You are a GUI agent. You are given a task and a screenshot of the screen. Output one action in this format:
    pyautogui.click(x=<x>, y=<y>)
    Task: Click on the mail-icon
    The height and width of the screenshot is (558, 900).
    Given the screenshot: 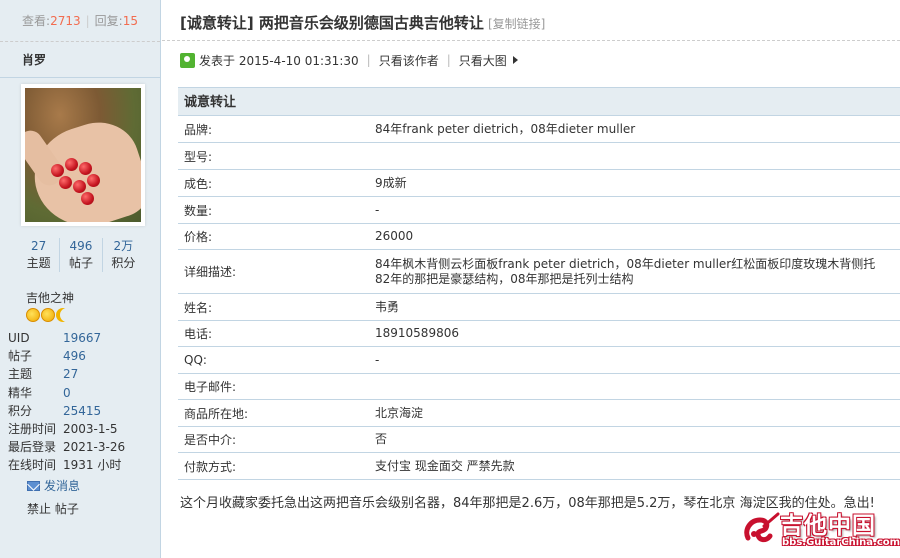 What is the action you would take?
    pyautogui.click(x=33, y=485)
    